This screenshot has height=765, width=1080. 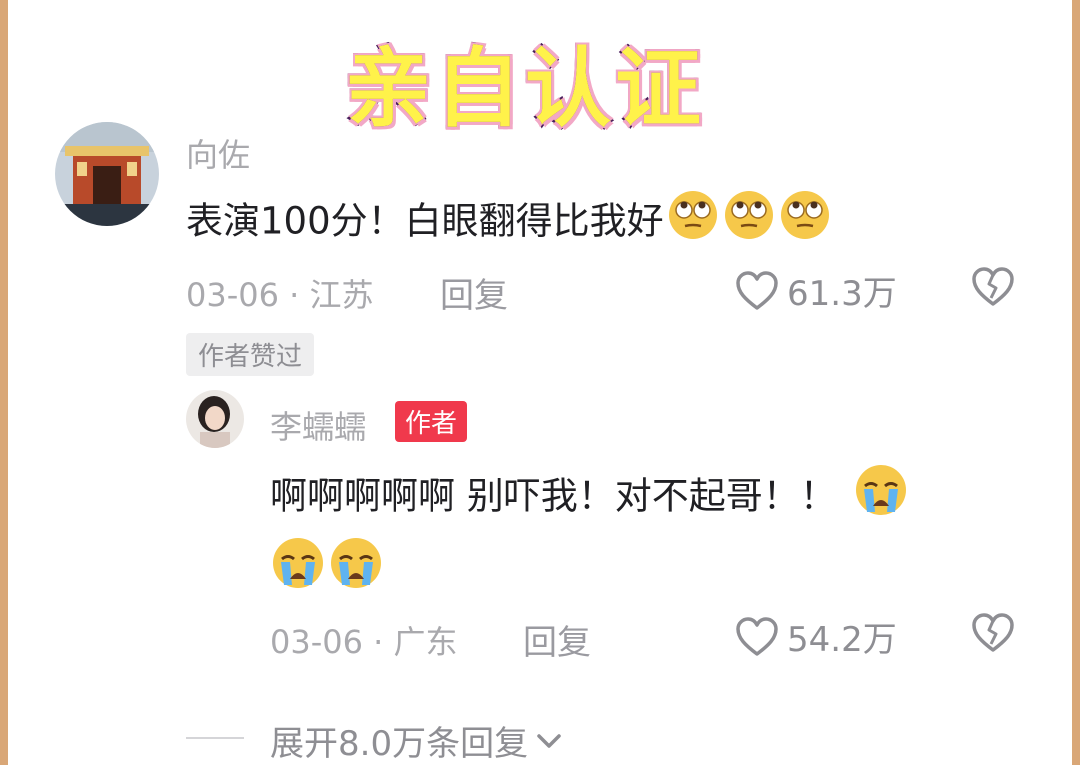 What do you see at coordinates (431, 421) in the screenshot?
I see `author-badge: 作者` at bounding box center [431, 421].